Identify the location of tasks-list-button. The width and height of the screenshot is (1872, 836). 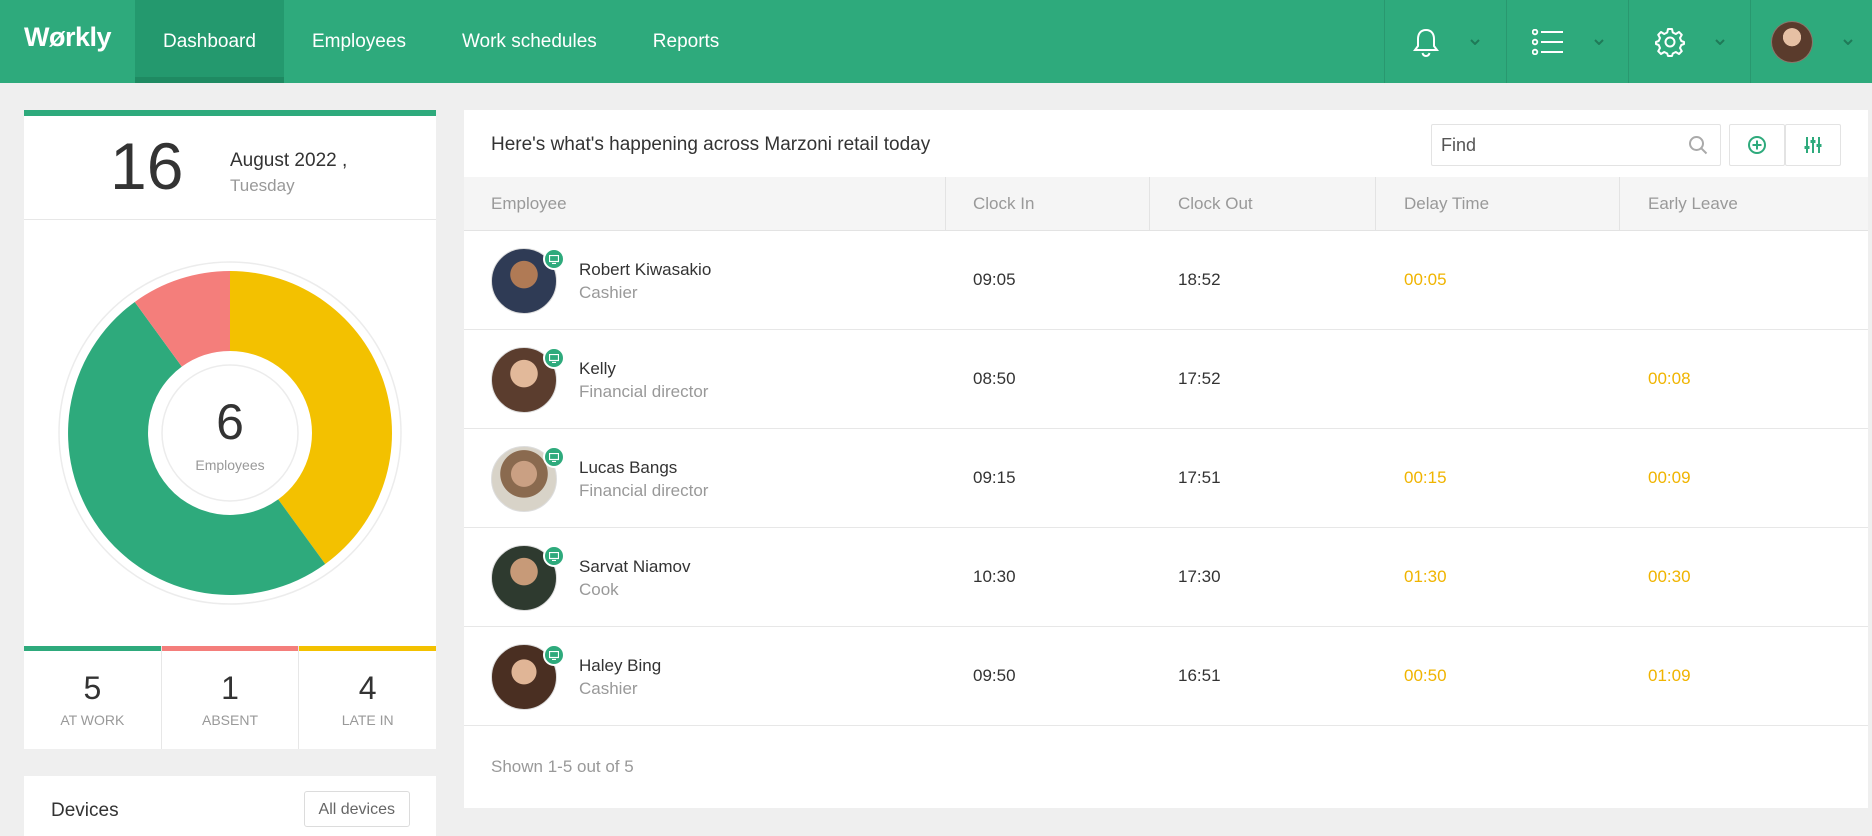
(1567, 41).